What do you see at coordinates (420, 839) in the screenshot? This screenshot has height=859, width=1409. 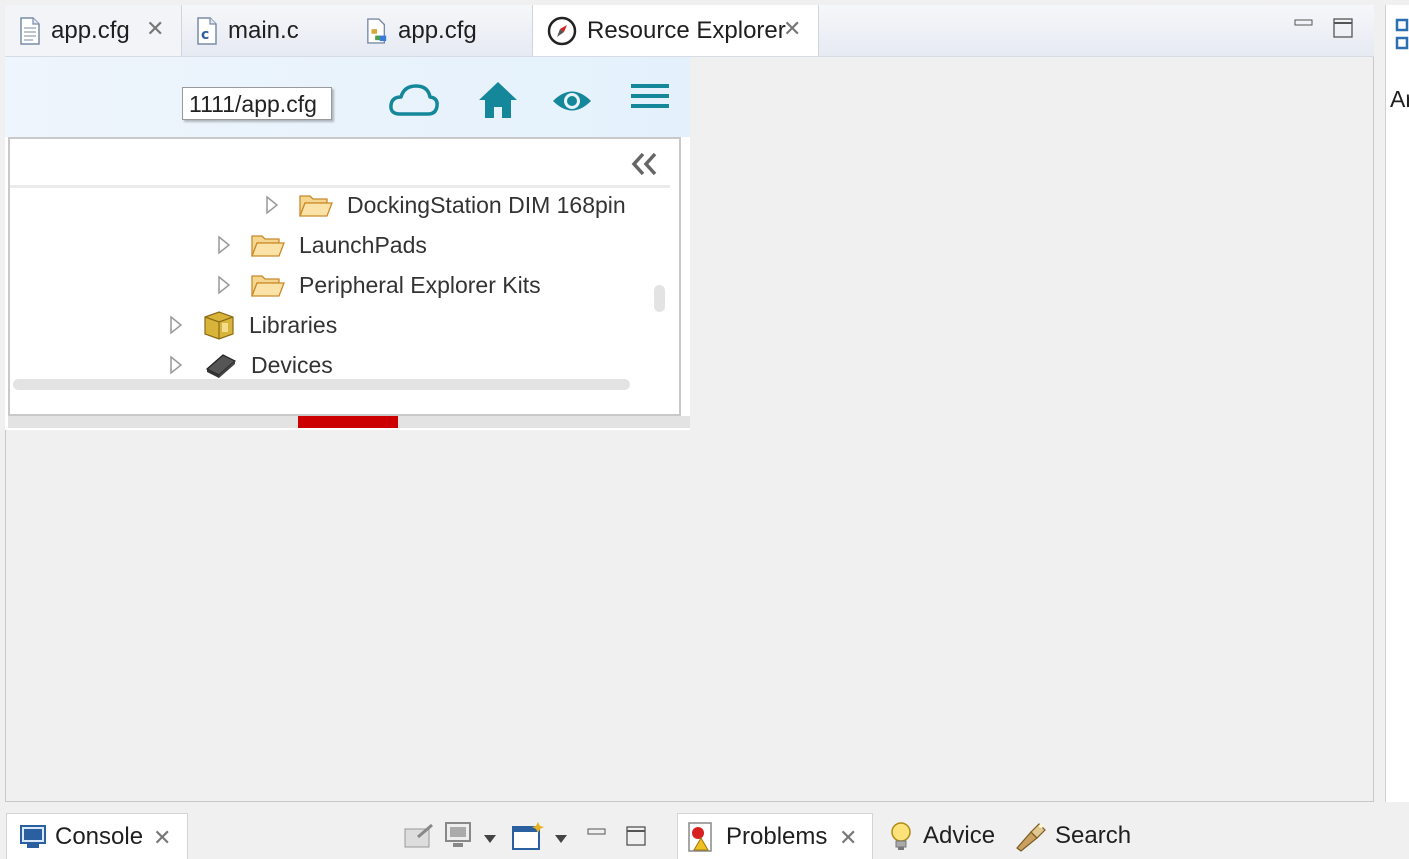 I see `pin-console-icon` at bounding box center [420, 839].